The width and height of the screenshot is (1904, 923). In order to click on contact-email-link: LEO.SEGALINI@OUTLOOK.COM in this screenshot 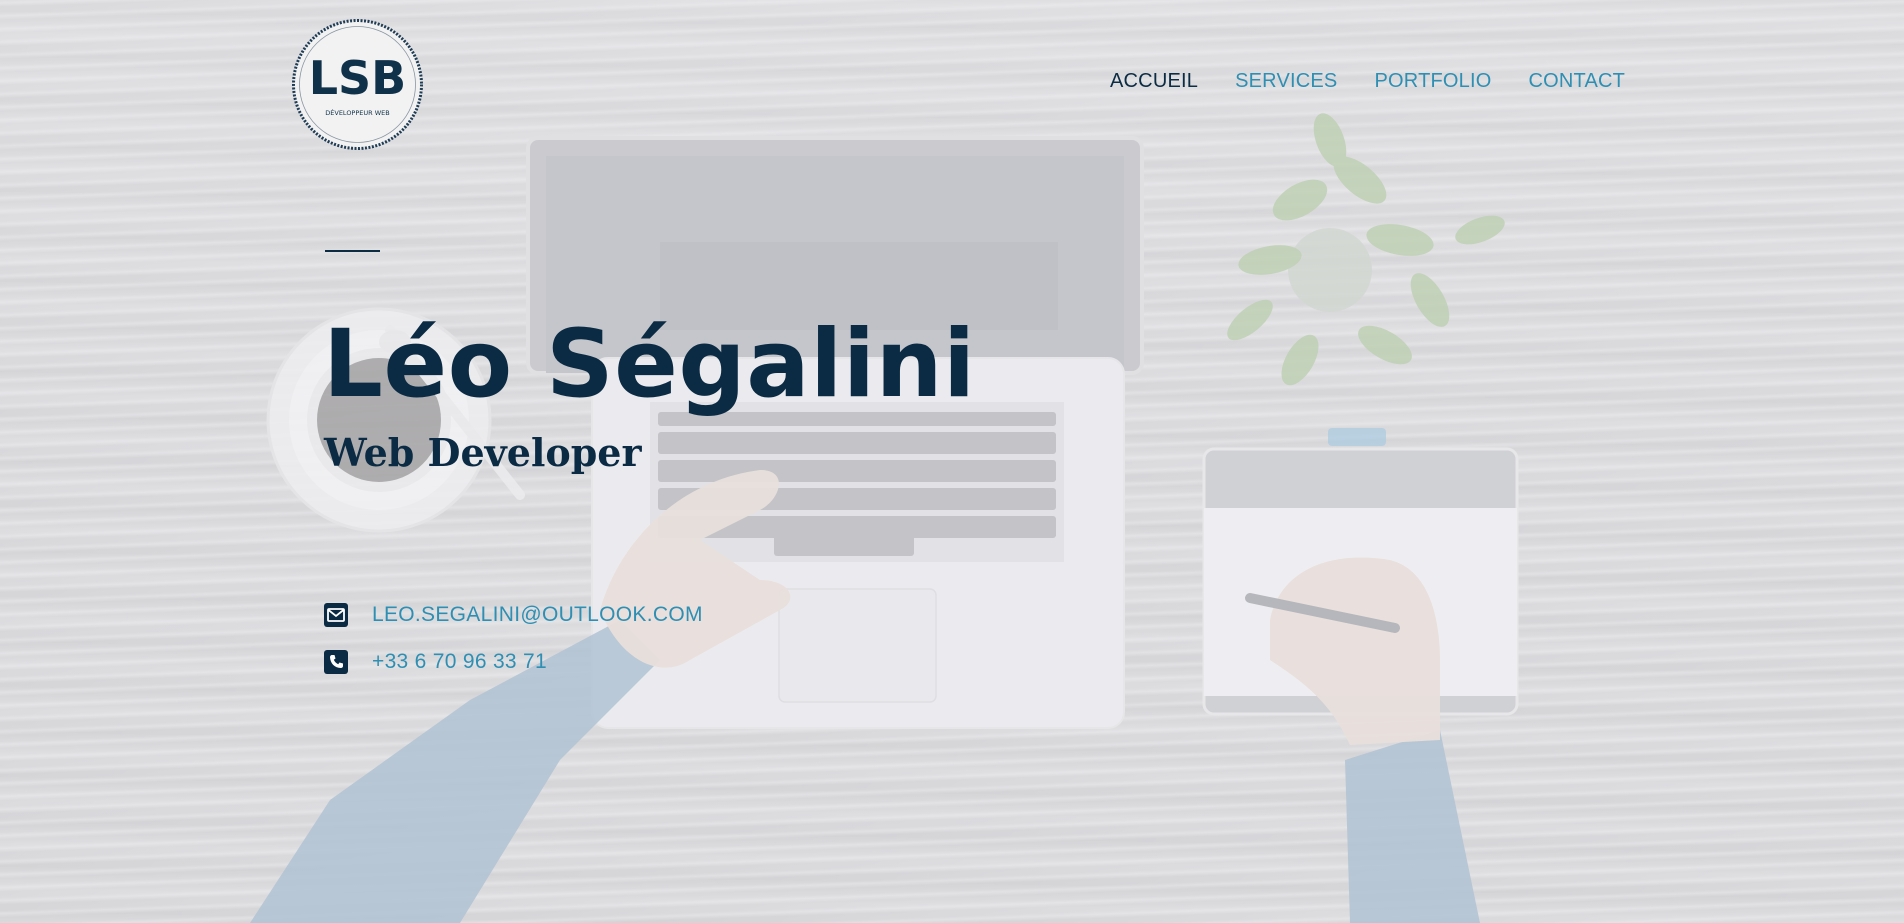, I will do `click(537, 615)`.